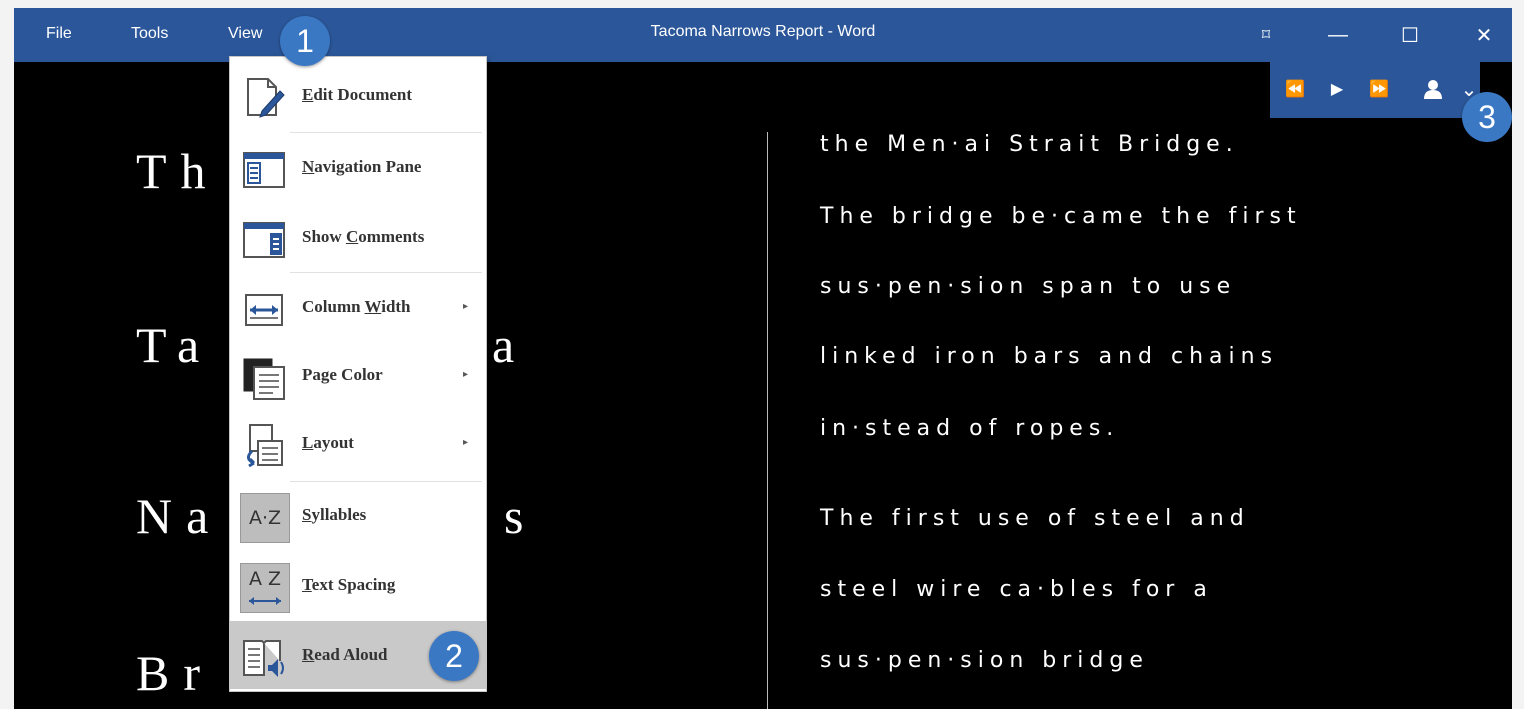 The width and height of the screenshot is (1524, 709). I want to click on read-aloud-toolbar: ⏪ ▶ ⏩ ⌄, so click(1375, 90).